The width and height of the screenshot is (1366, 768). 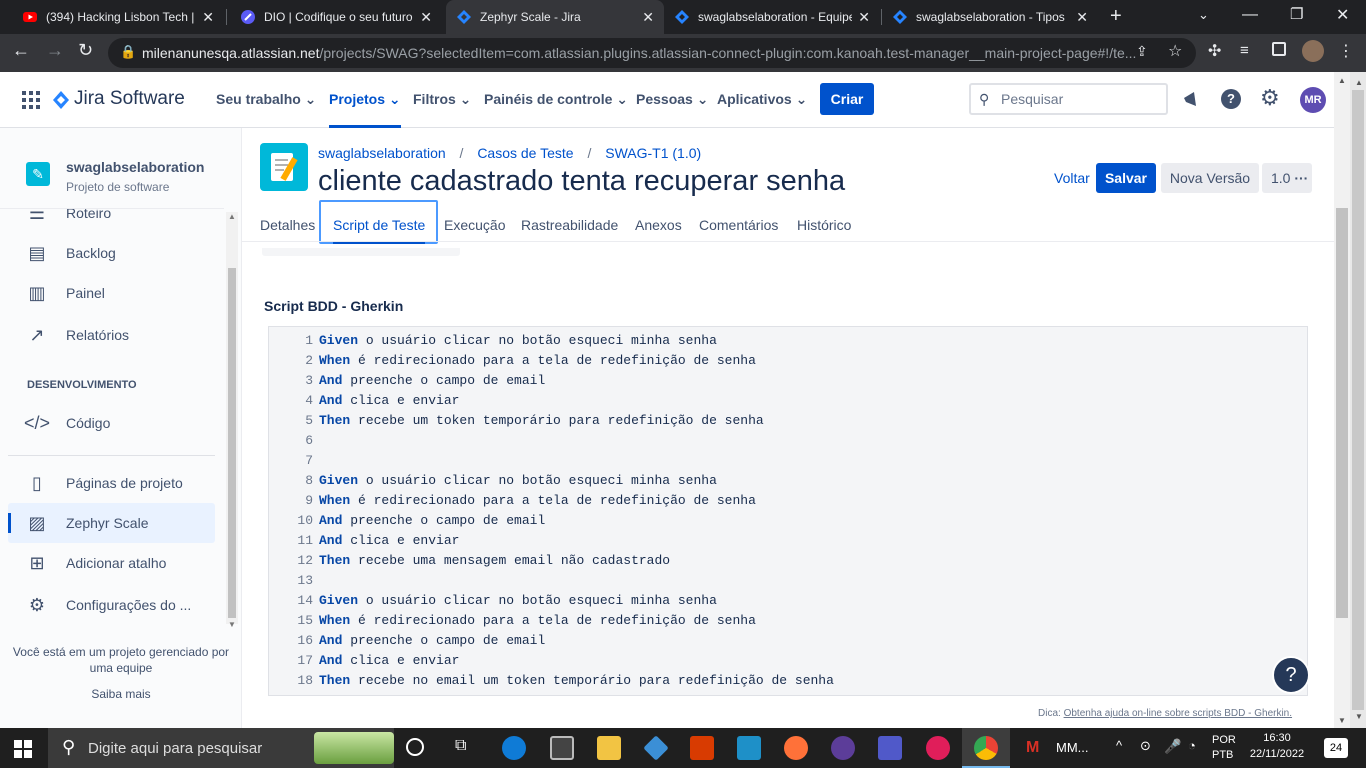 I want to click on sidebar-item-zephyr-scale: ▨ Zephyr Scale, so click(x=111, y=523).